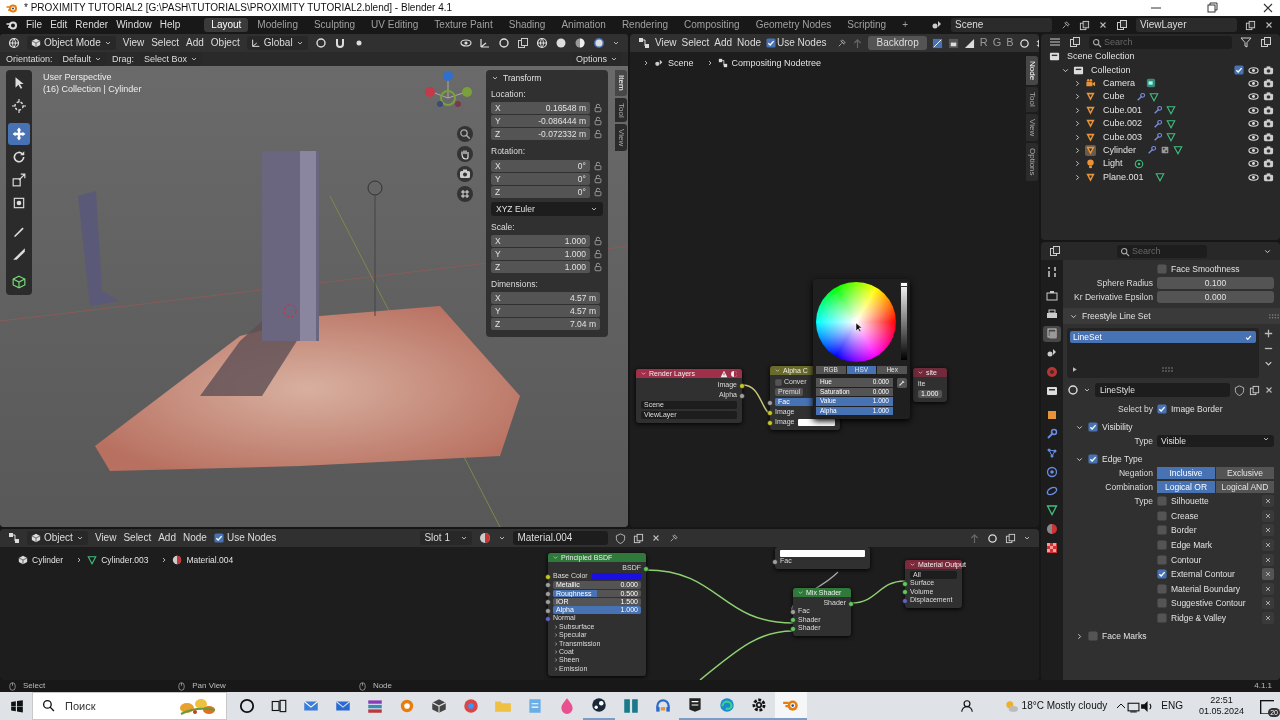 This screenshot has height=720, width=1280. I want to click on number-field: Z 0°, so click(540, 191).